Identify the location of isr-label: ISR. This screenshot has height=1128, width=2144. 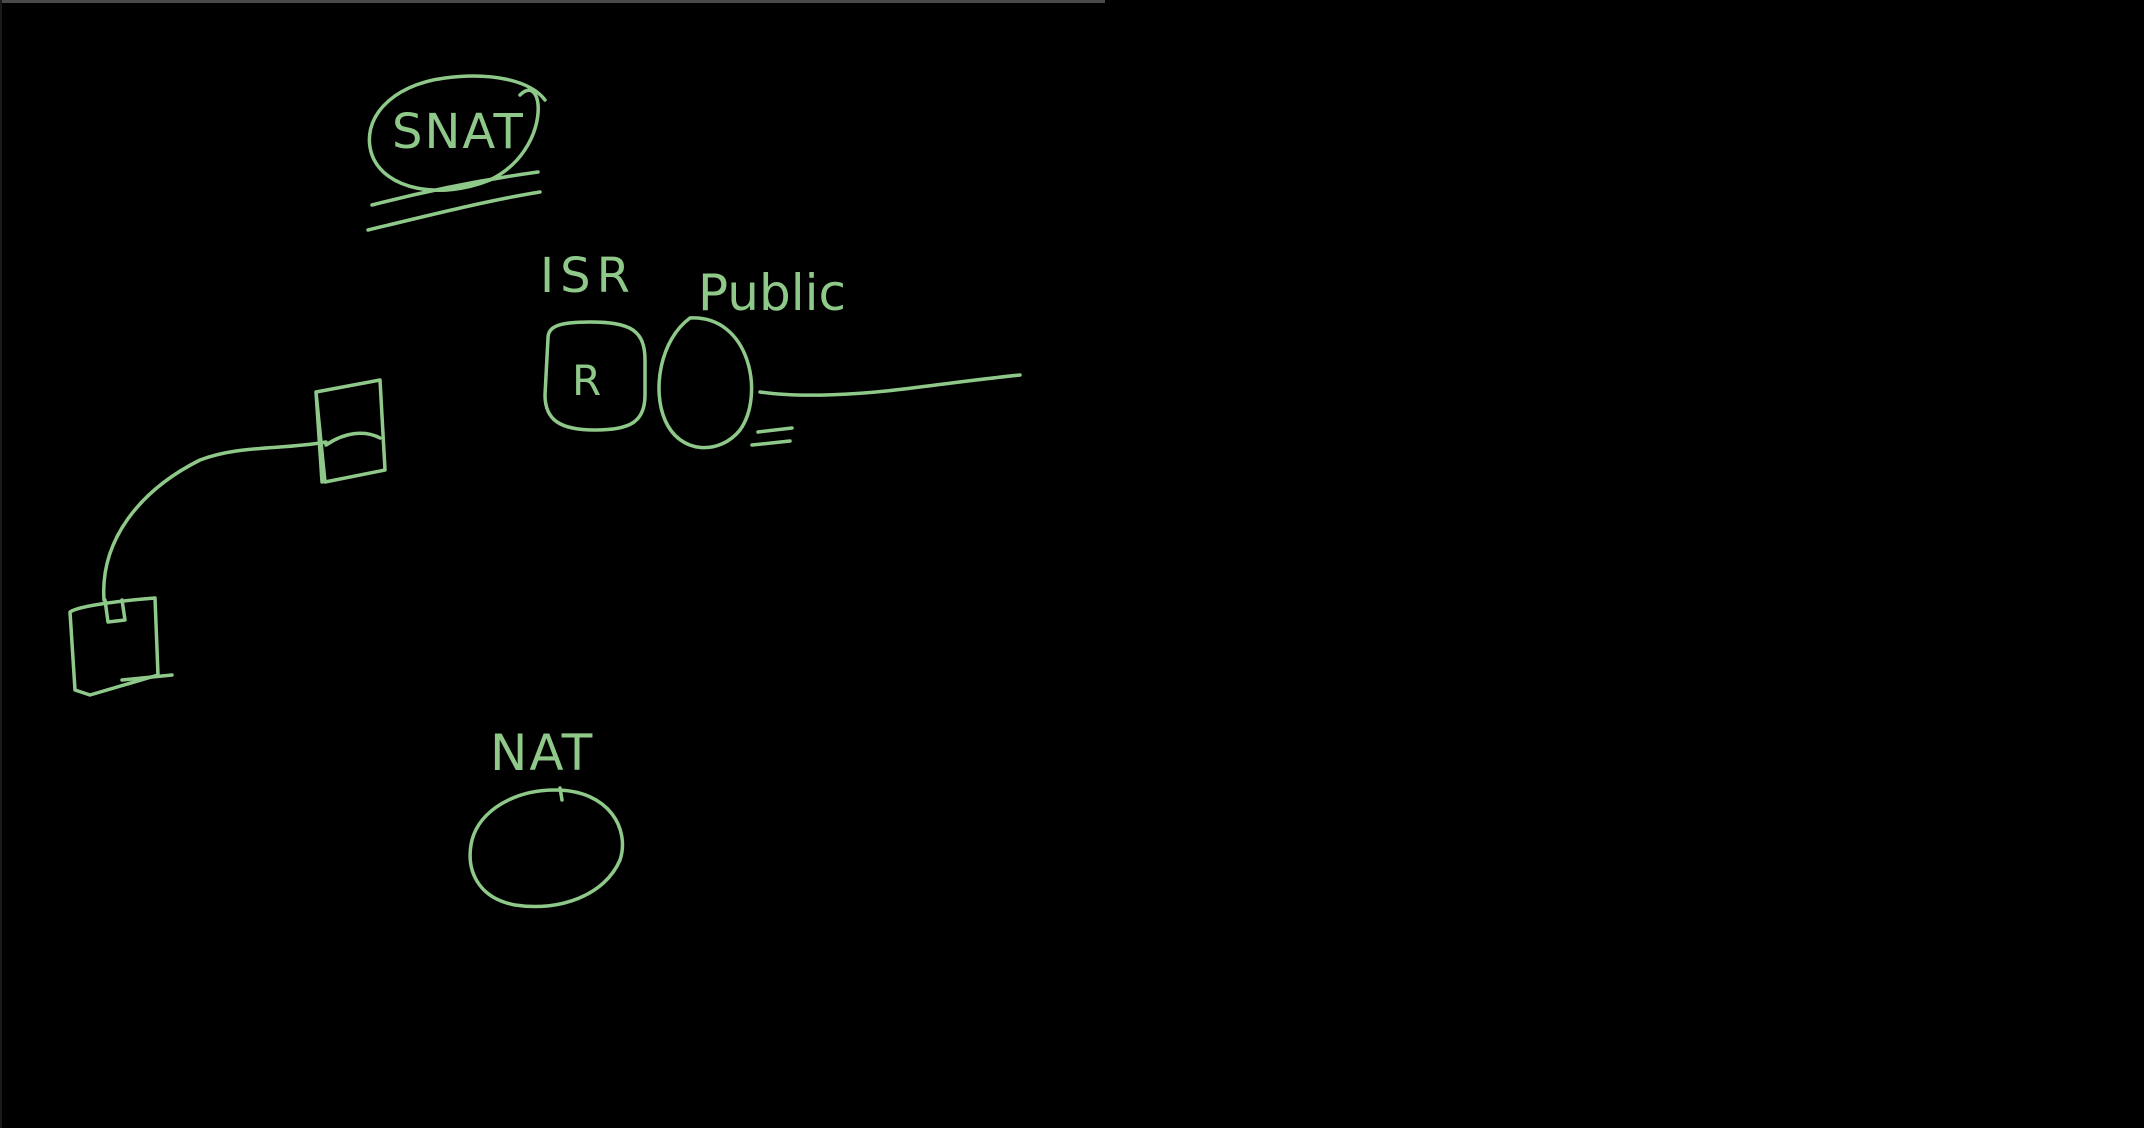
(588, 276).